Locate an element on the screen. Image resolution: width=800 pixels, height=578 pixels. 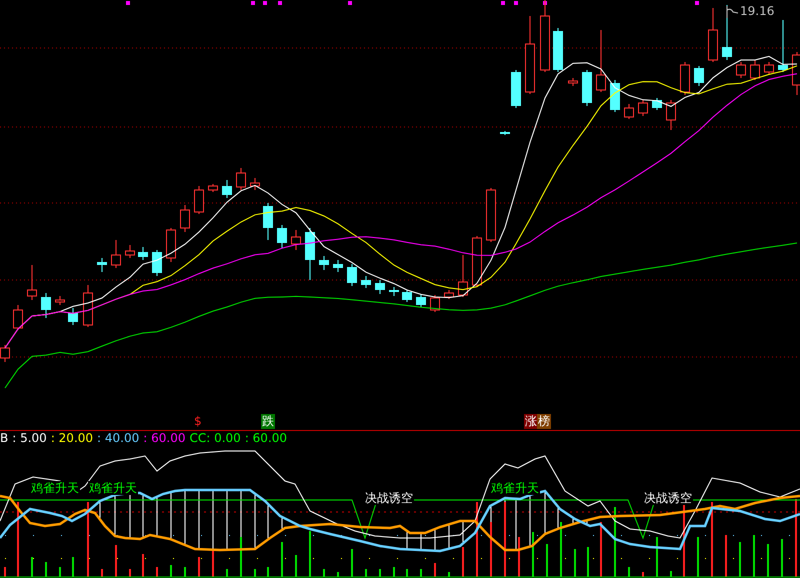
indicator-parameter: CC: 0.00 is located at coordinates (215, 438).